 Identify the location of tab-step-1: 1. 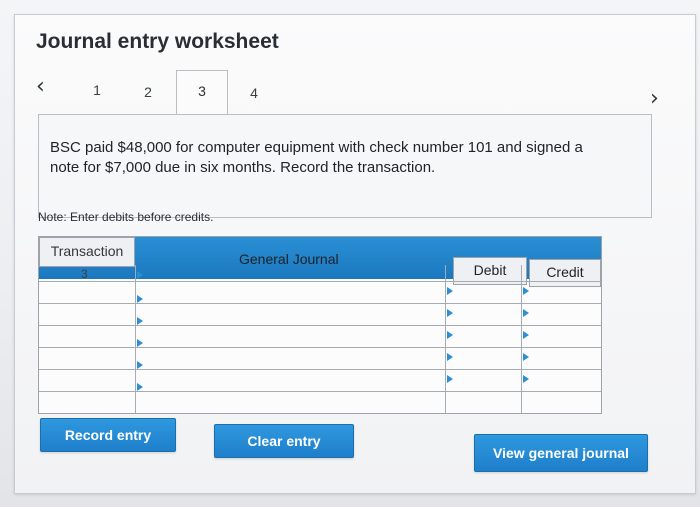
(97, 90).